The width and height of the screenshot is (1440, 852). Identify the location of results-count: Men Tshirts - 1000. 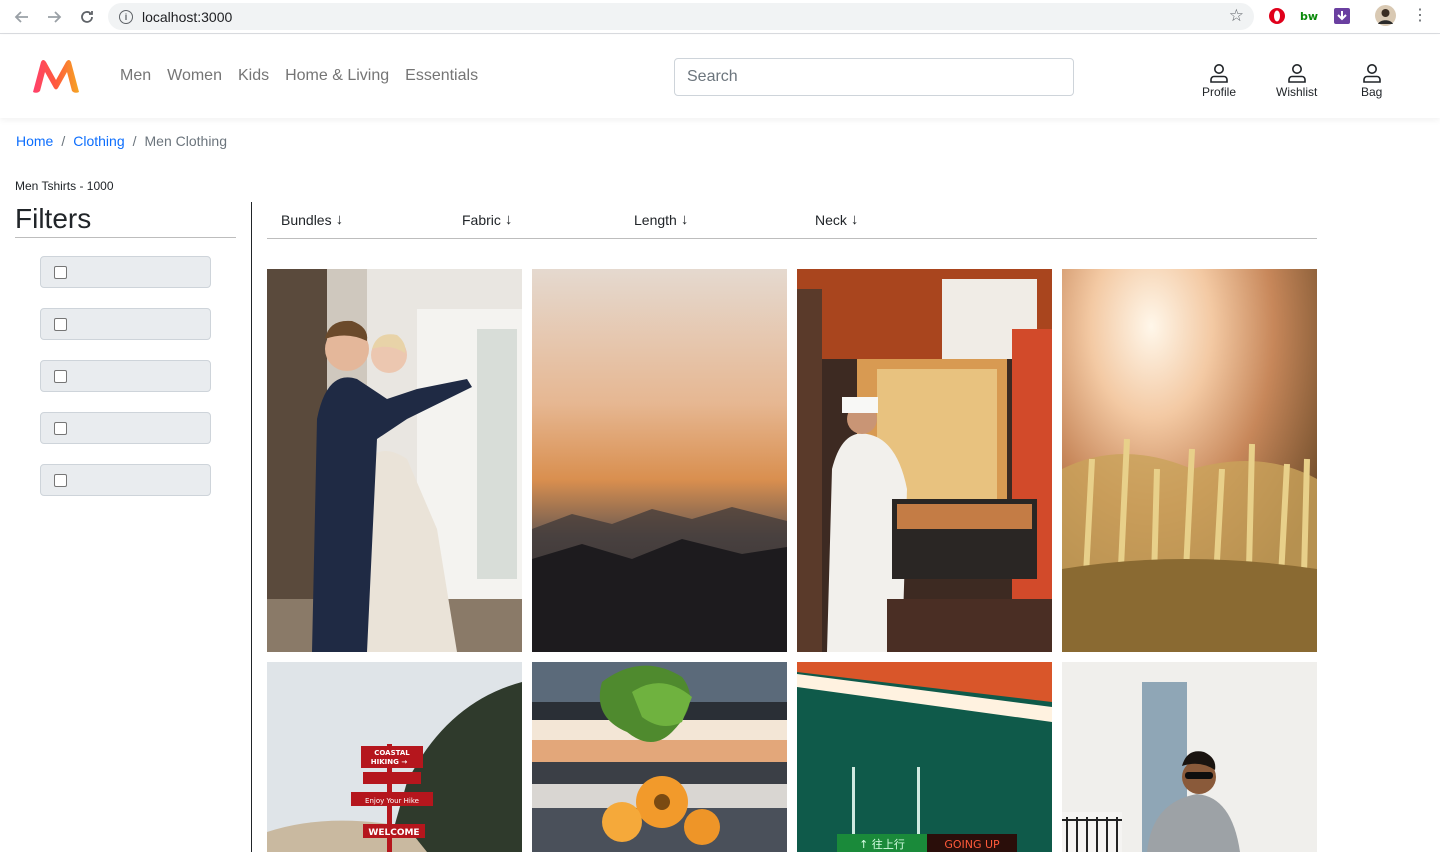
(64, 186).